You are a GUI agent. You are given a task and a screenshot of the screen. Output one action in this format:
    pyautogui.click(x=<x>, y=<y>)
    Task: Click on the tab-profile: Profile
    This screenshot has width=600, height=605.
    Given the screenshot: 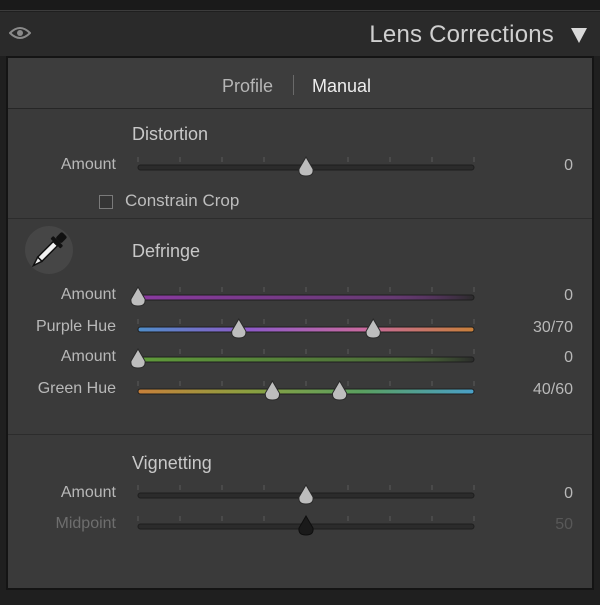 What is the action you would take?
    pyautogui.click(x=247, y=86)
    